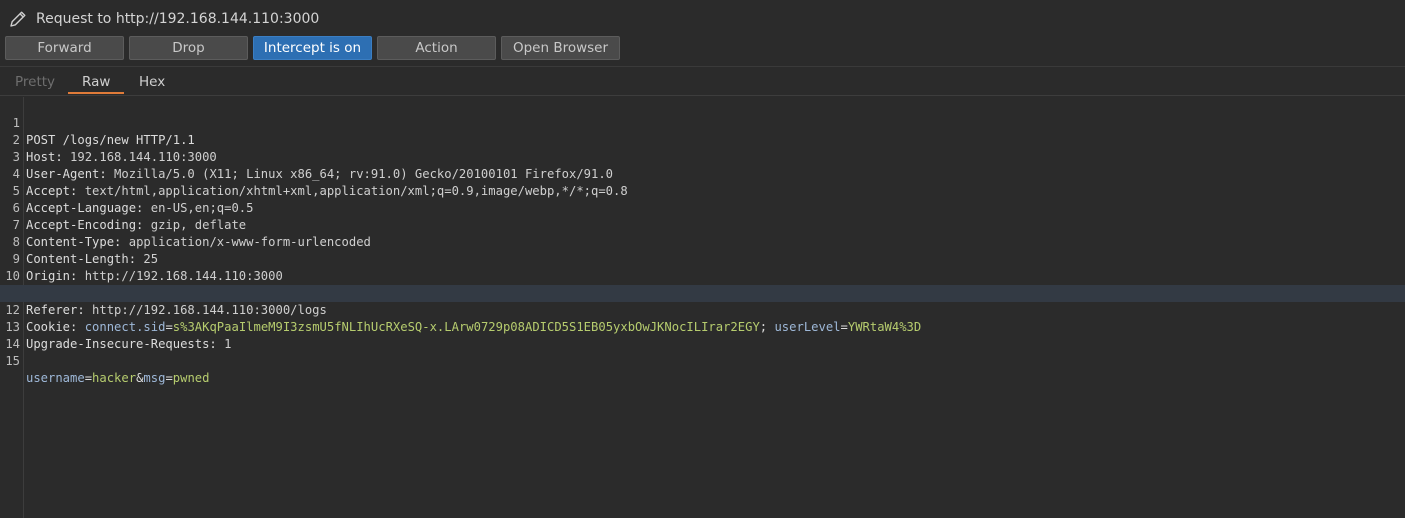 This screenshot has height=518, width=1405. I want to click on param-value: hacker, so click(114, 378).